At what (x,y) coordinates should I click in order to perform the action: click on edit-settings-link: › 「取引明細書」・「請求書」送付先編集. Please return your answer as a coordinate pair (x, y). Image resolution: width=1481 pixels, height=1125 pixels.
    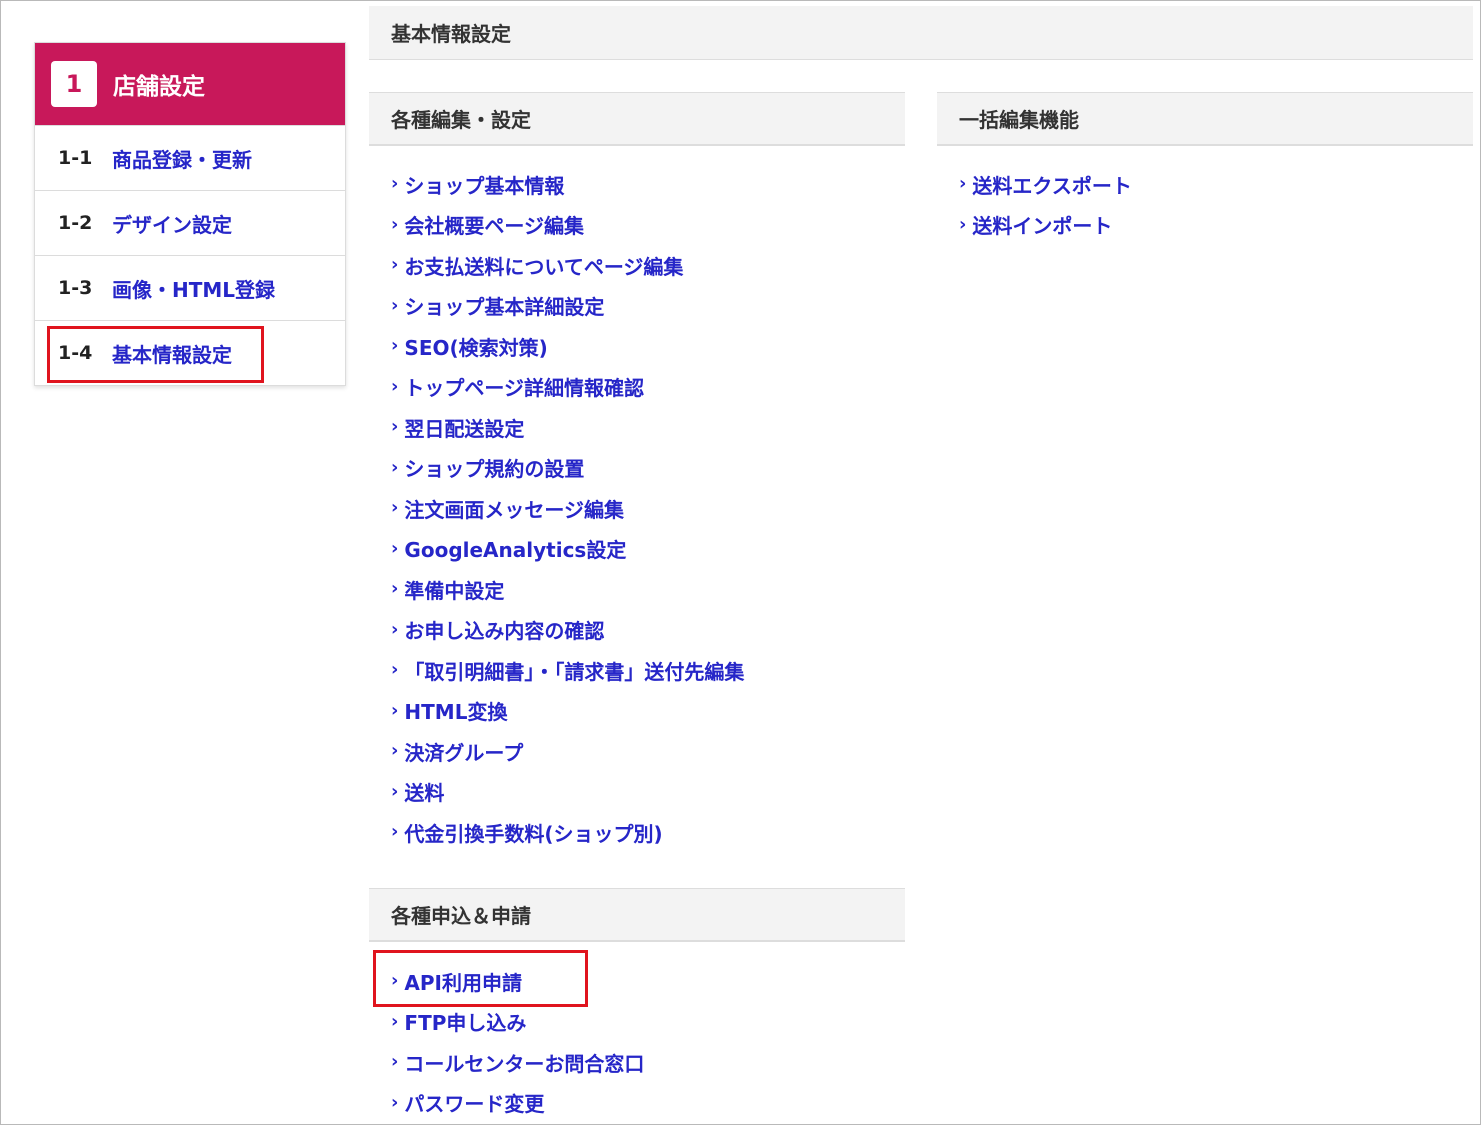
    Looking at the image, I should click on (567, 670).